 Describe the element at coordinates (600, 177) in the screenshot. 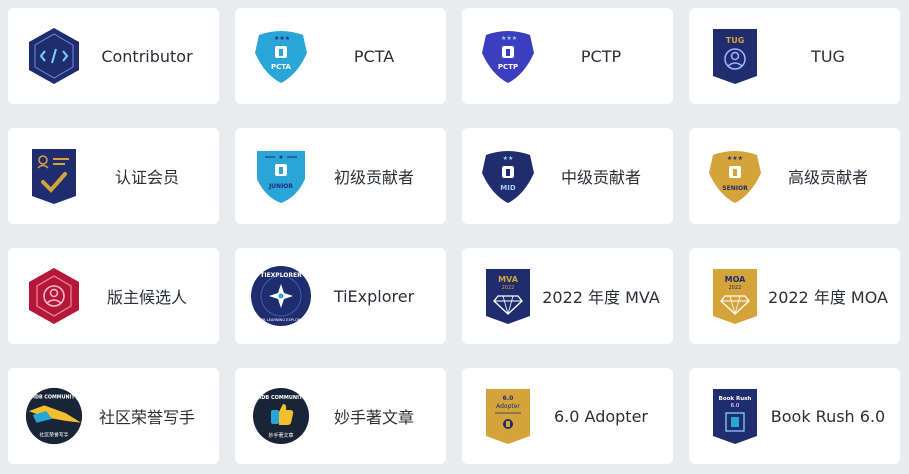

I see `badge-label: 中级贡献者` at that location.